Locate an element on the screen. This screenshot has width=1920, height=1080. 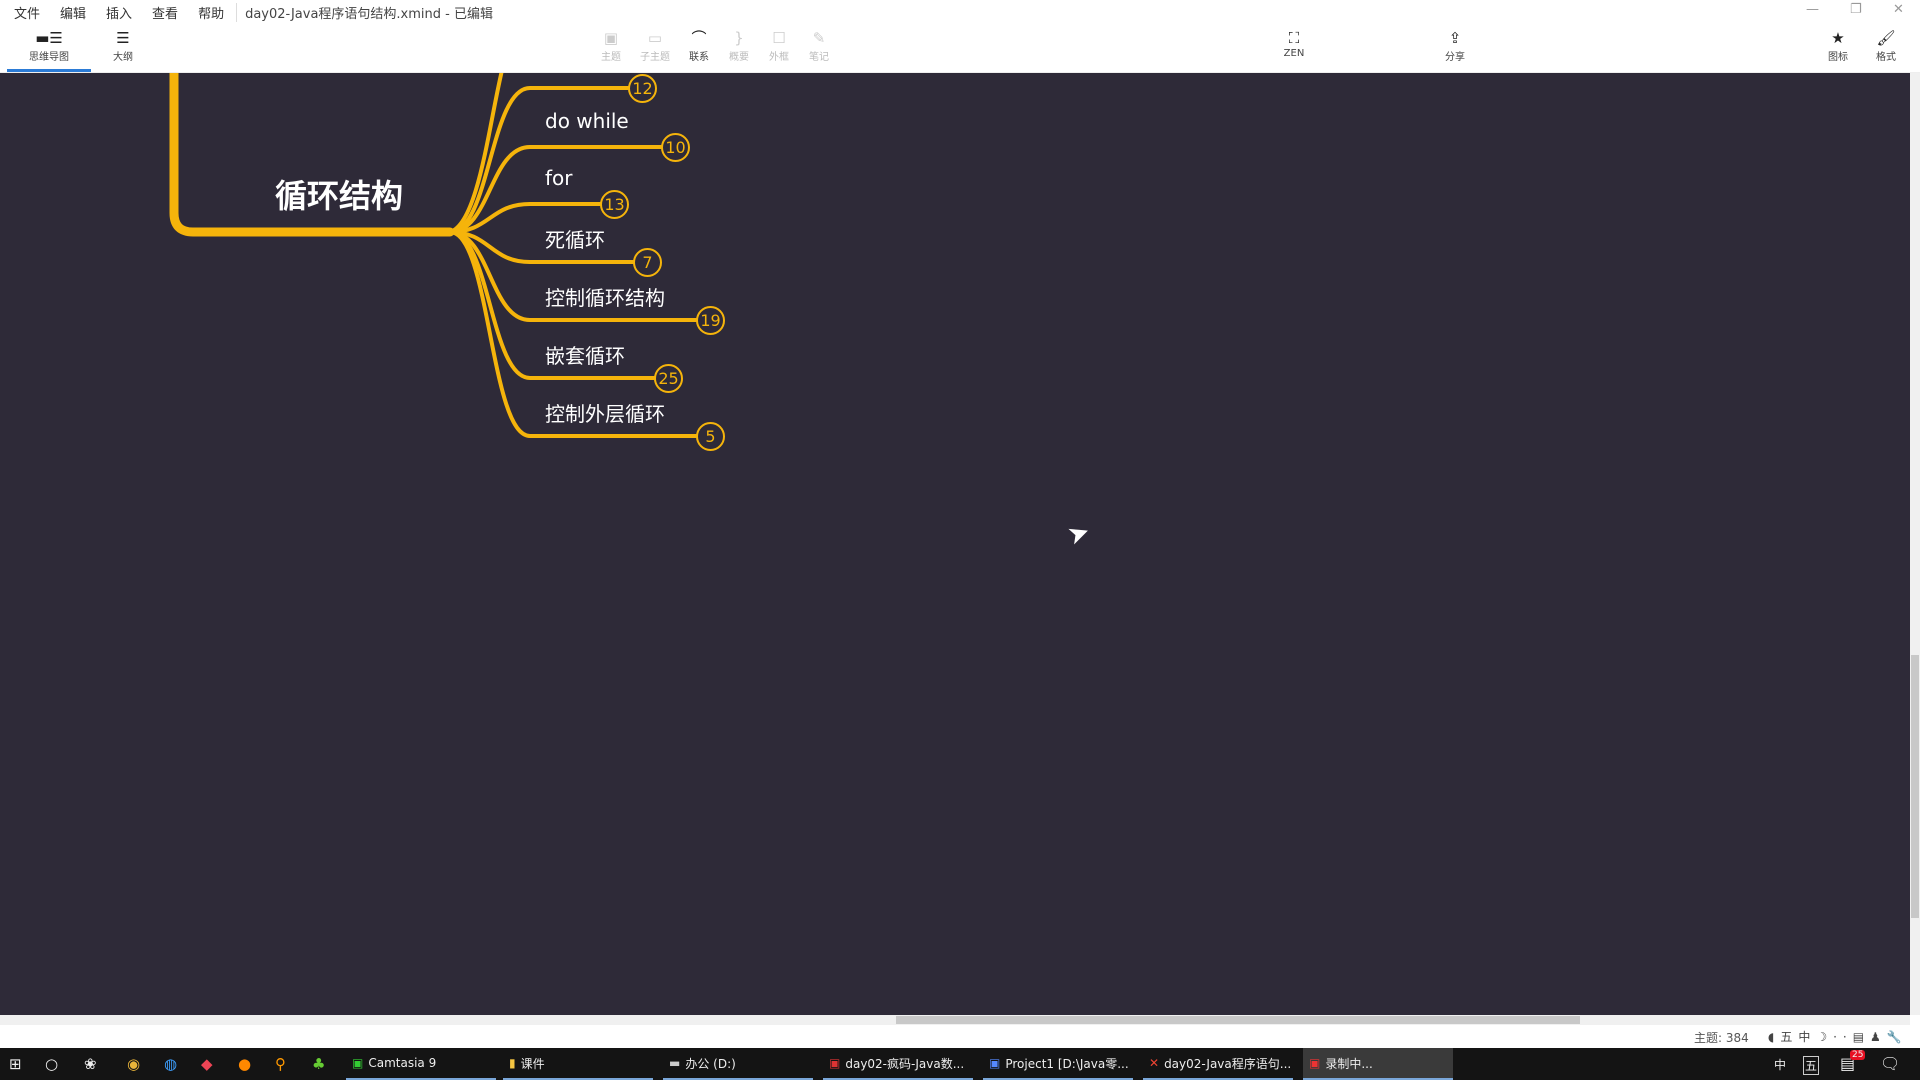
note-icon: ✎ is located at coordinates (819, 38).